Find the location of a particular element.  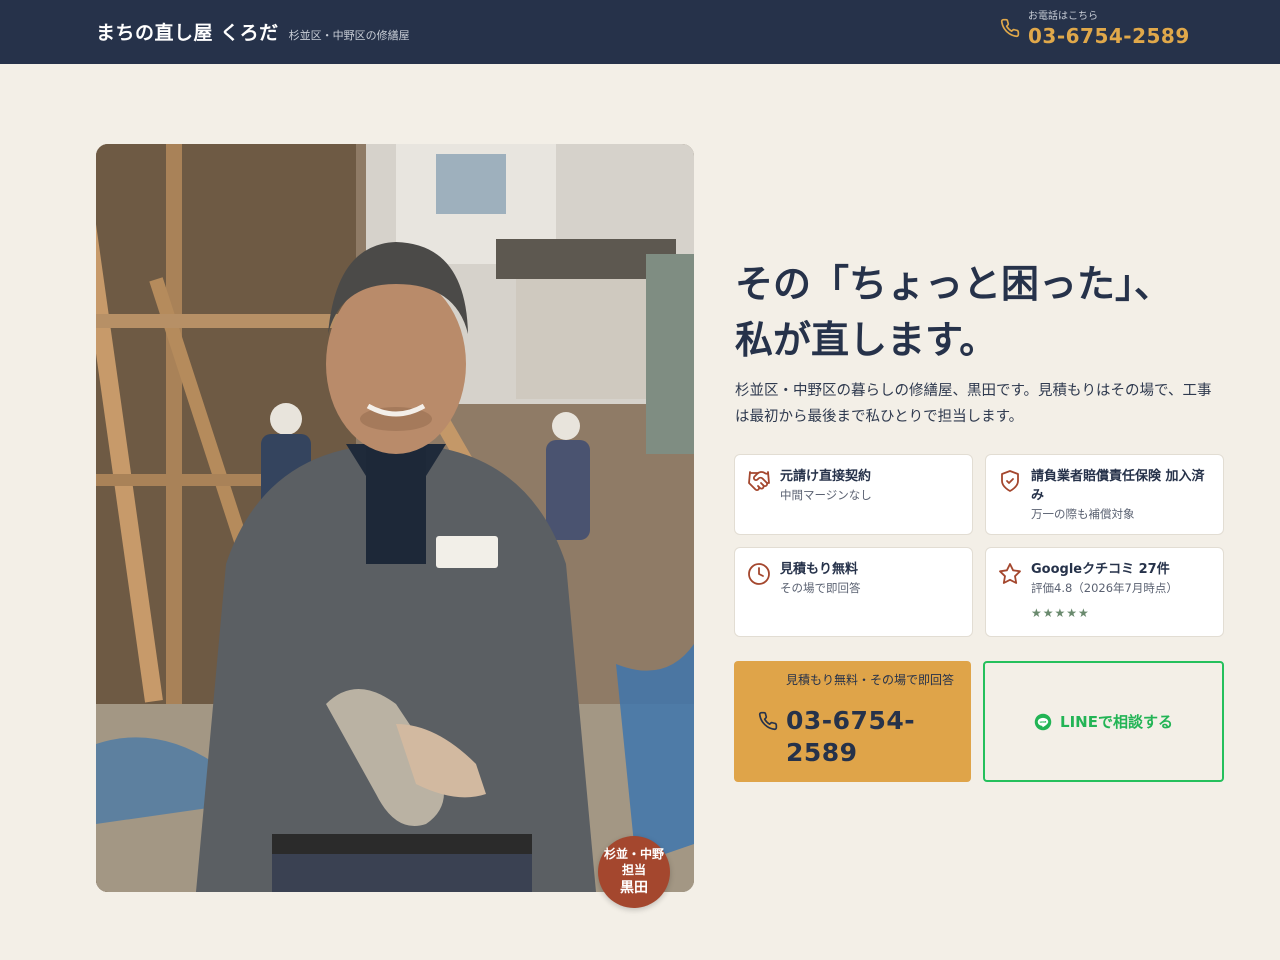

handshake-icon is located at coordinates (759, 481).